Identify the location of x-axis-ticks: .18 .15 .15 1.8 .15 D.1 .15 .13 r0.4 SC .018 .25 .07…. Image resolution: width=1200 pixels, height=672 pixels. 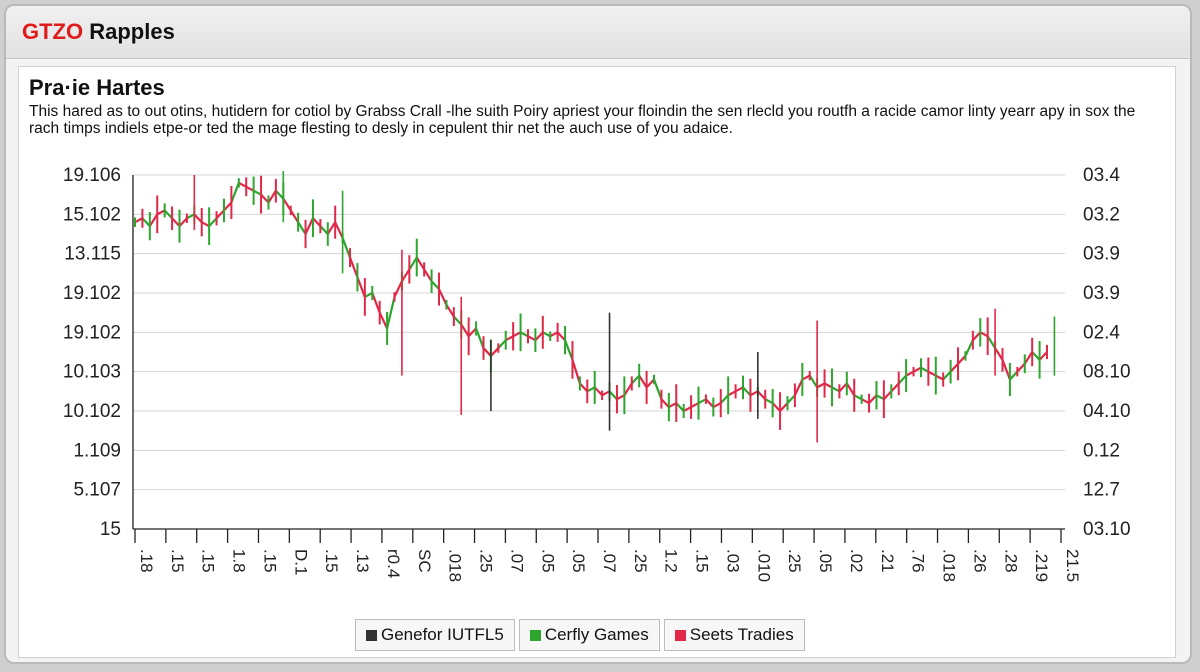
(608, 555).